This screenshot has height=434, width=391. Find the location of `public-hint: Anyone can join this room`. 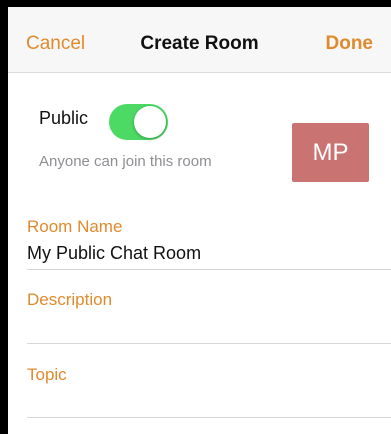

public-hint: Anyone can join this room is located at coordinates (125, 161).